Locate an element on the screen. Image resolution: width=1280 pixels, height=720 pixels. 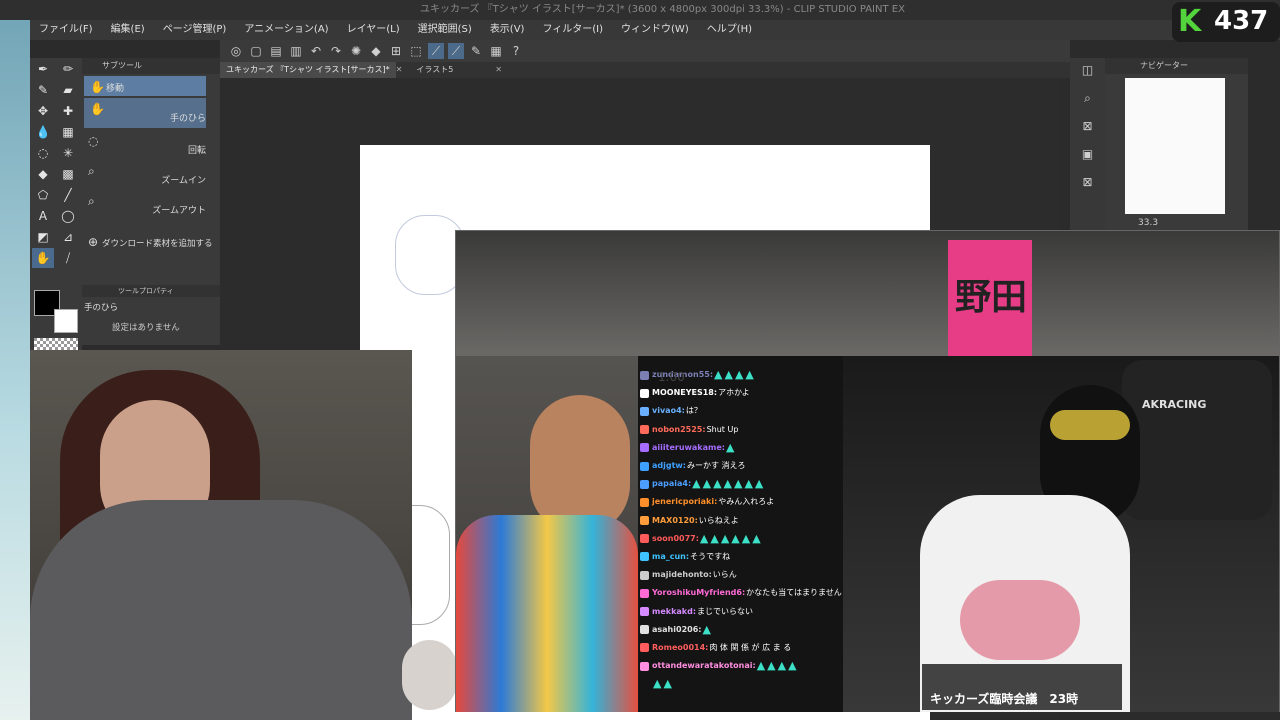
toolprop-tool-name: 手のひら is located at coordinates (101, 308).